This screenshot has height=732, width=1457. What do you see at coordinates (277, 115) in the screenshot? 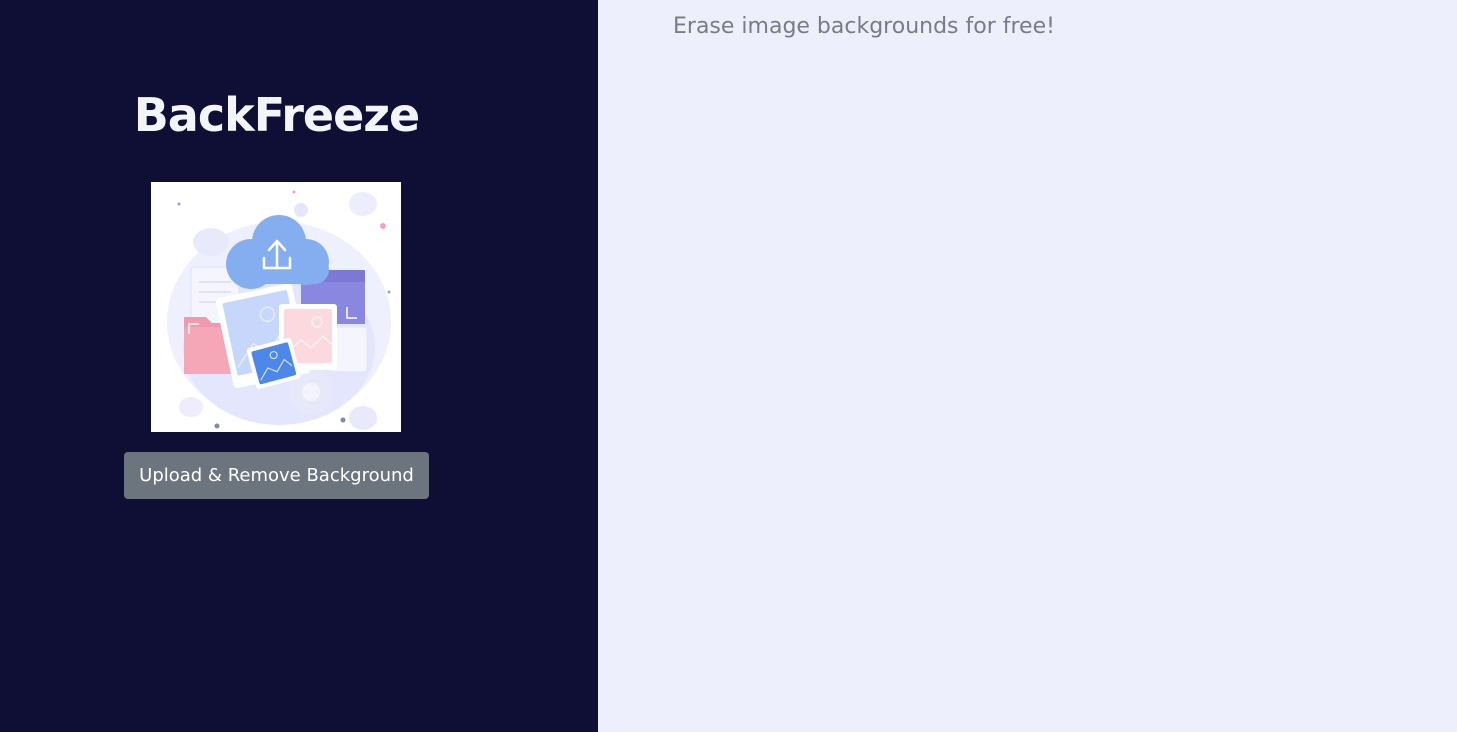
I see `app-title: BackFreeze` at bounding box center [277, 115].